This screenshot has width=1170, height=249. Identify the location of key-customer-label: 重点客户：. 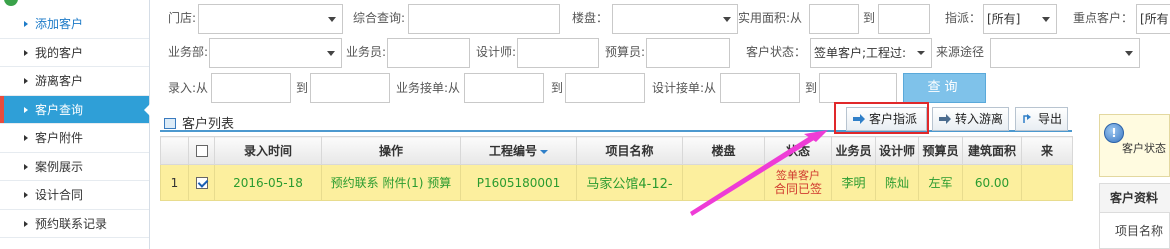
(1103, 18).